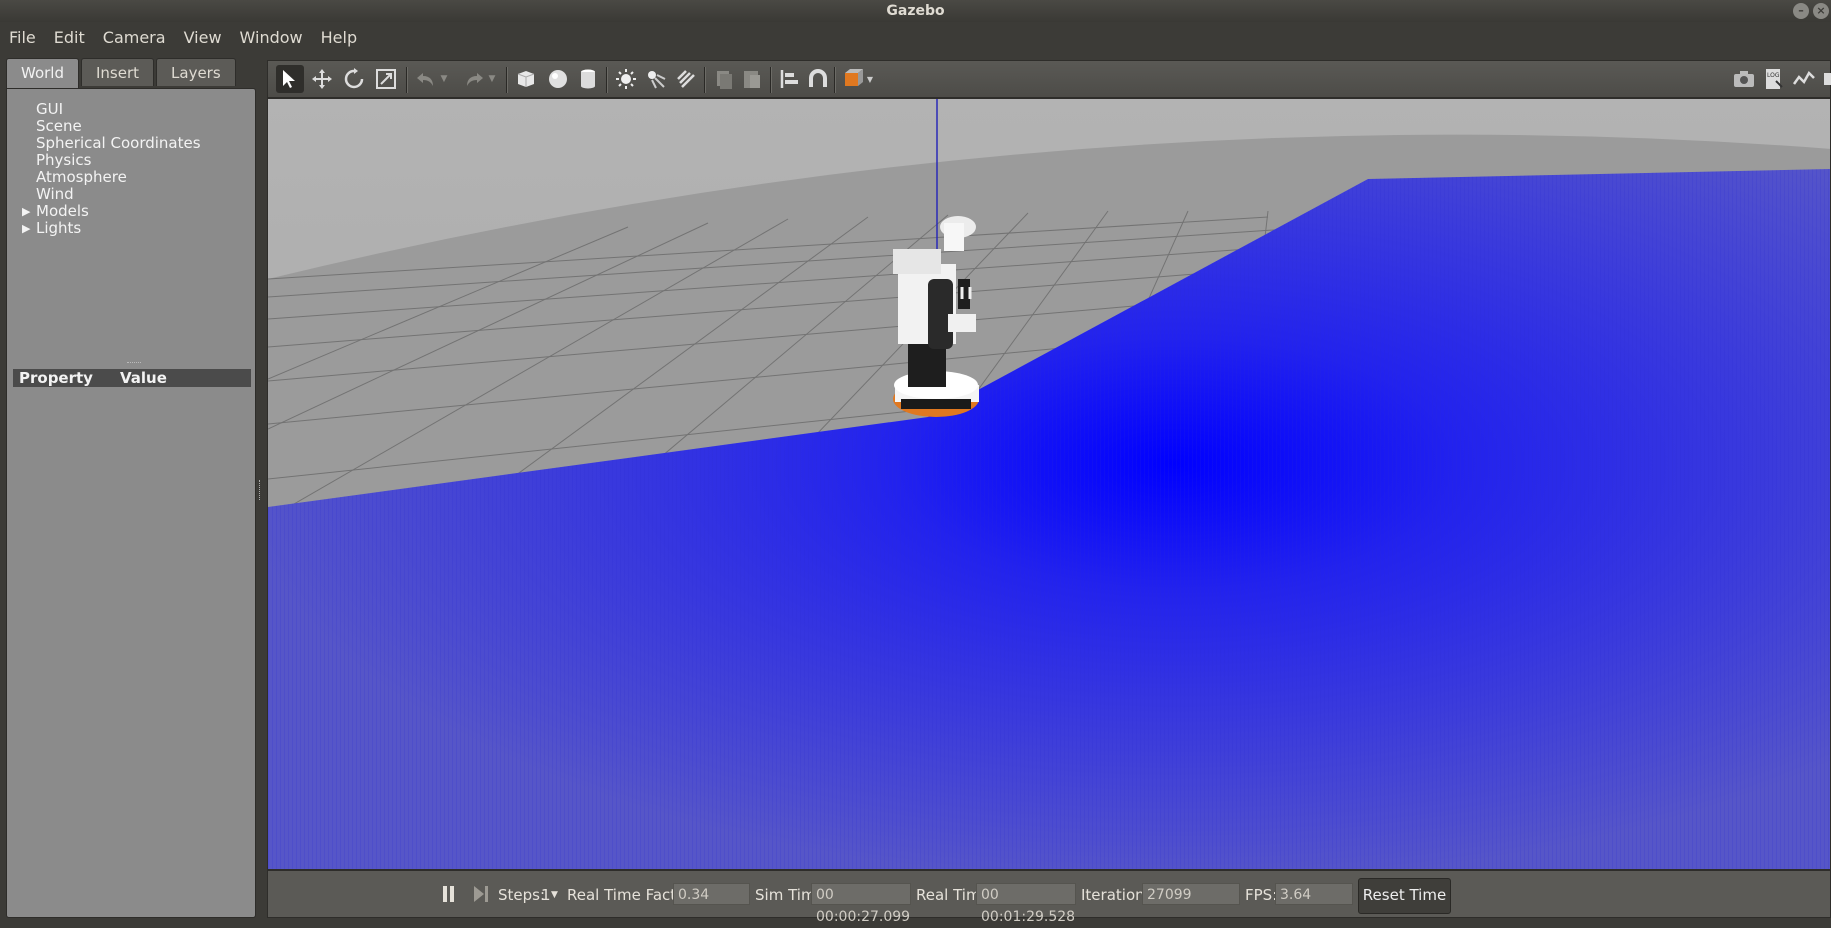  What do you see at coordinates (818, 79) in the screenshot?
I see `snap-magnet-icon` at bounding box center [818, 79].